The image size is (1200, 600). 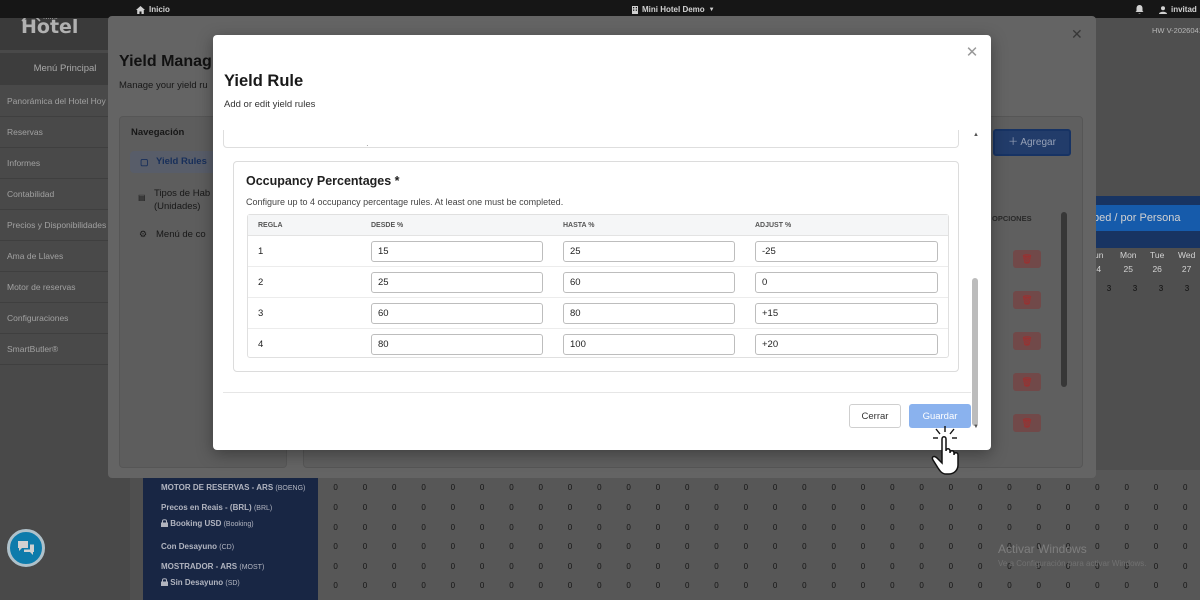 What do you see at coordinates (945, 450) in the screenshot?
I see `hand-cursor-icon` at bounding box center [945, 450].